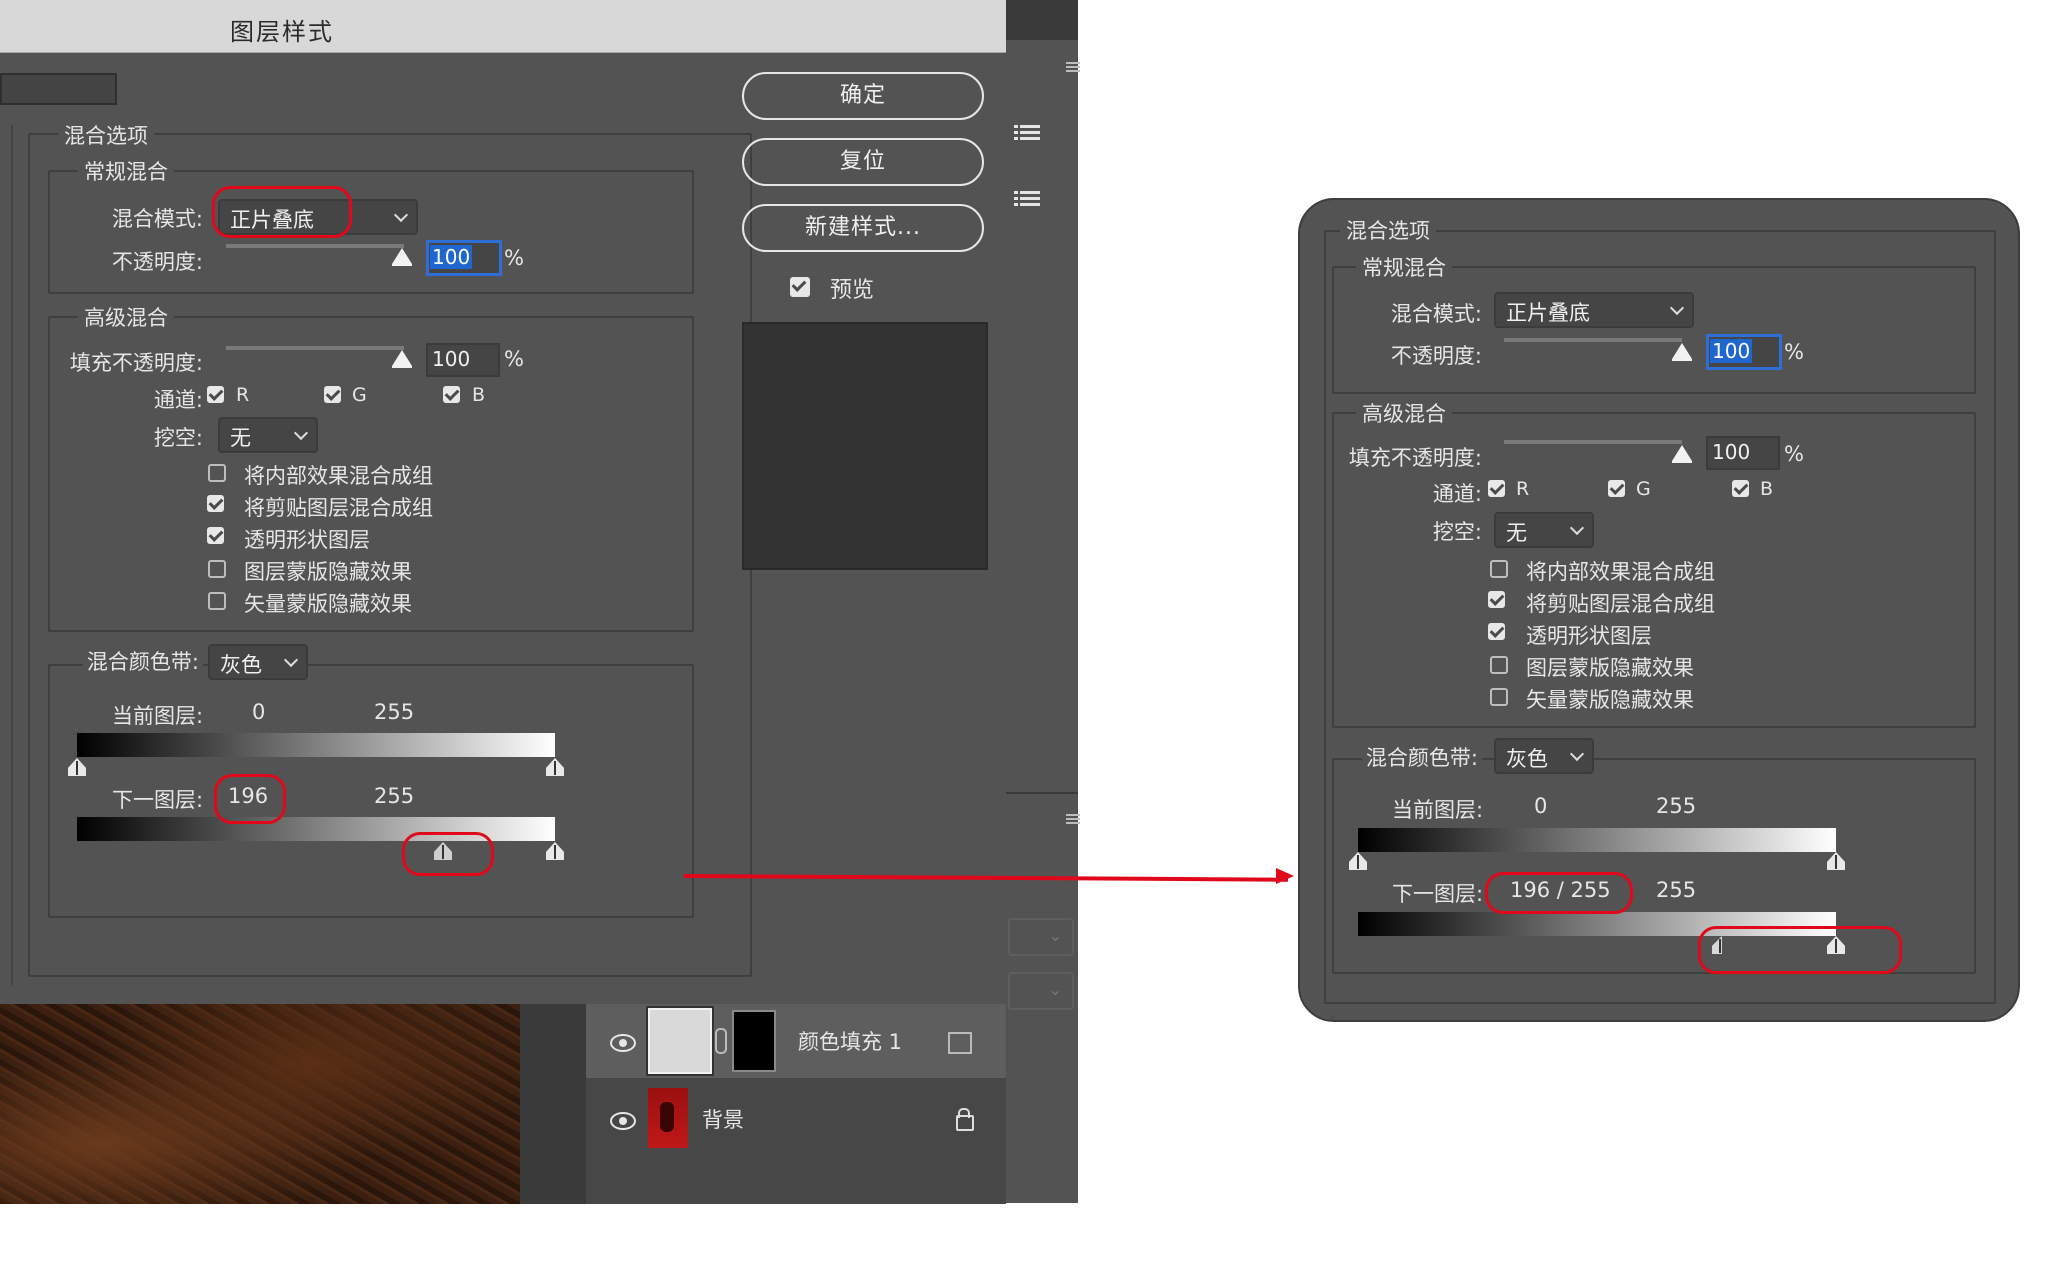 The width and height of the screenshot is (2052, 1282). What do you see at coordinates (503, 26) in the screenshot?
I see `dialog-titlebar: 图层样式` at bounding box center [503, 26].